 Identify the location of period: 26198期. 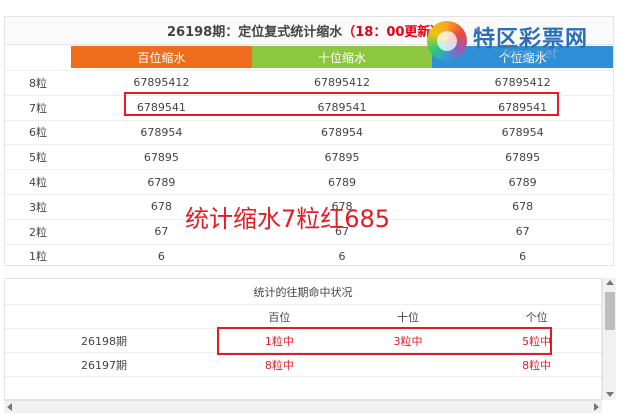
(104, 341).